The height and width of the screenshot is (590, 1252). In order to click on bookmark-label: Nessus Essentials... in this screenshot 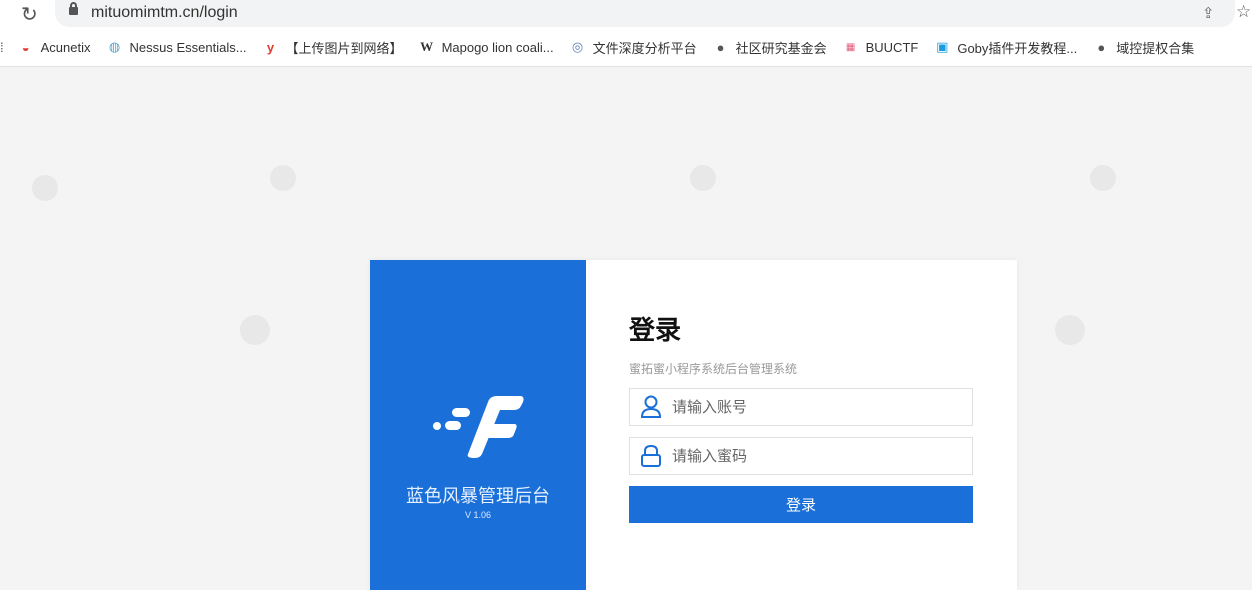, I will do `click(188, 47)`.